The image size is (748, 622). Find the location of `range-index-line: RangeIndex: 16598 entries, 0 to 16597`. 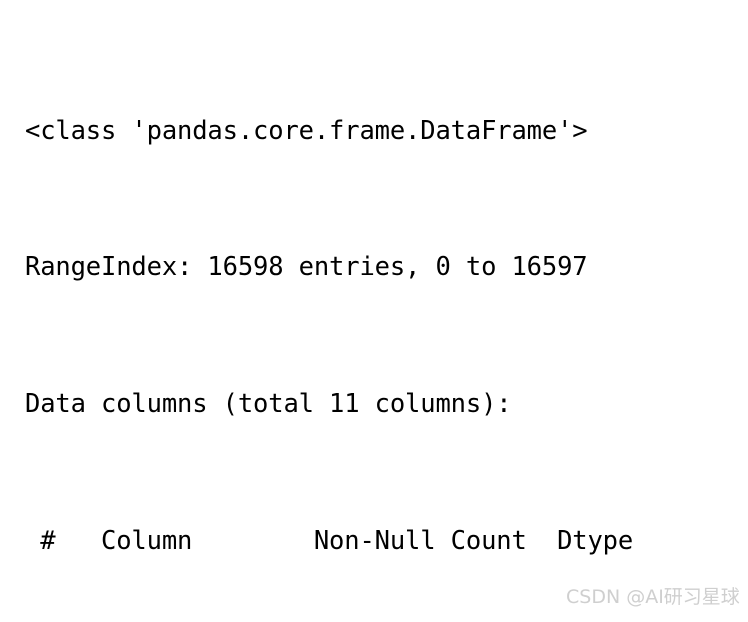

range-index-line: RangeIndex: 16598 entries, 0 to 16597 is located at coordinates (306, 267).